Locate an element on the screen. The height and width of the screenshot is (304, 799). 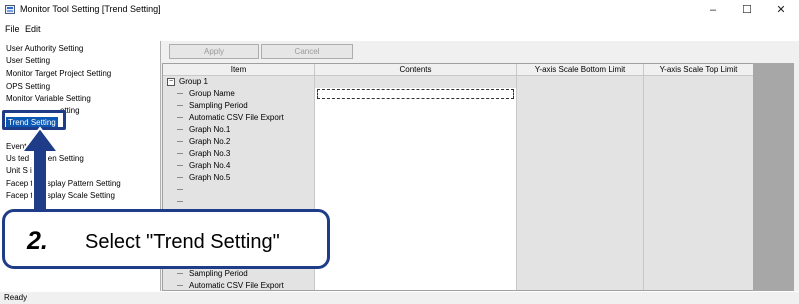
group-row: − Group 1 is located at coordinates (472, 82).